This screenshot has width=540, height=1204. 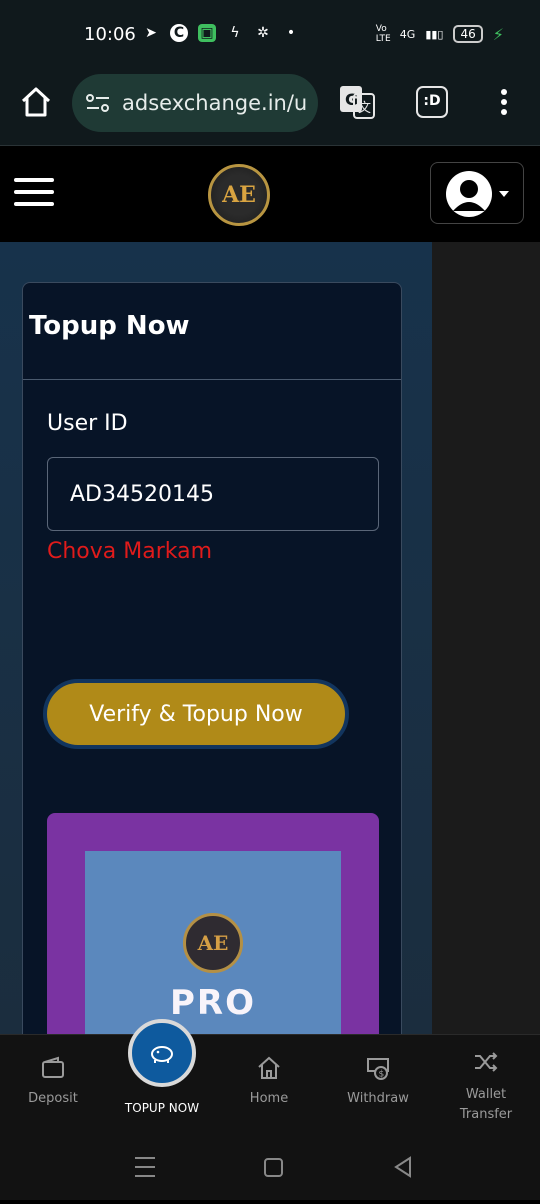 I want to click on svg-text: G, so click(x=351, y=99).